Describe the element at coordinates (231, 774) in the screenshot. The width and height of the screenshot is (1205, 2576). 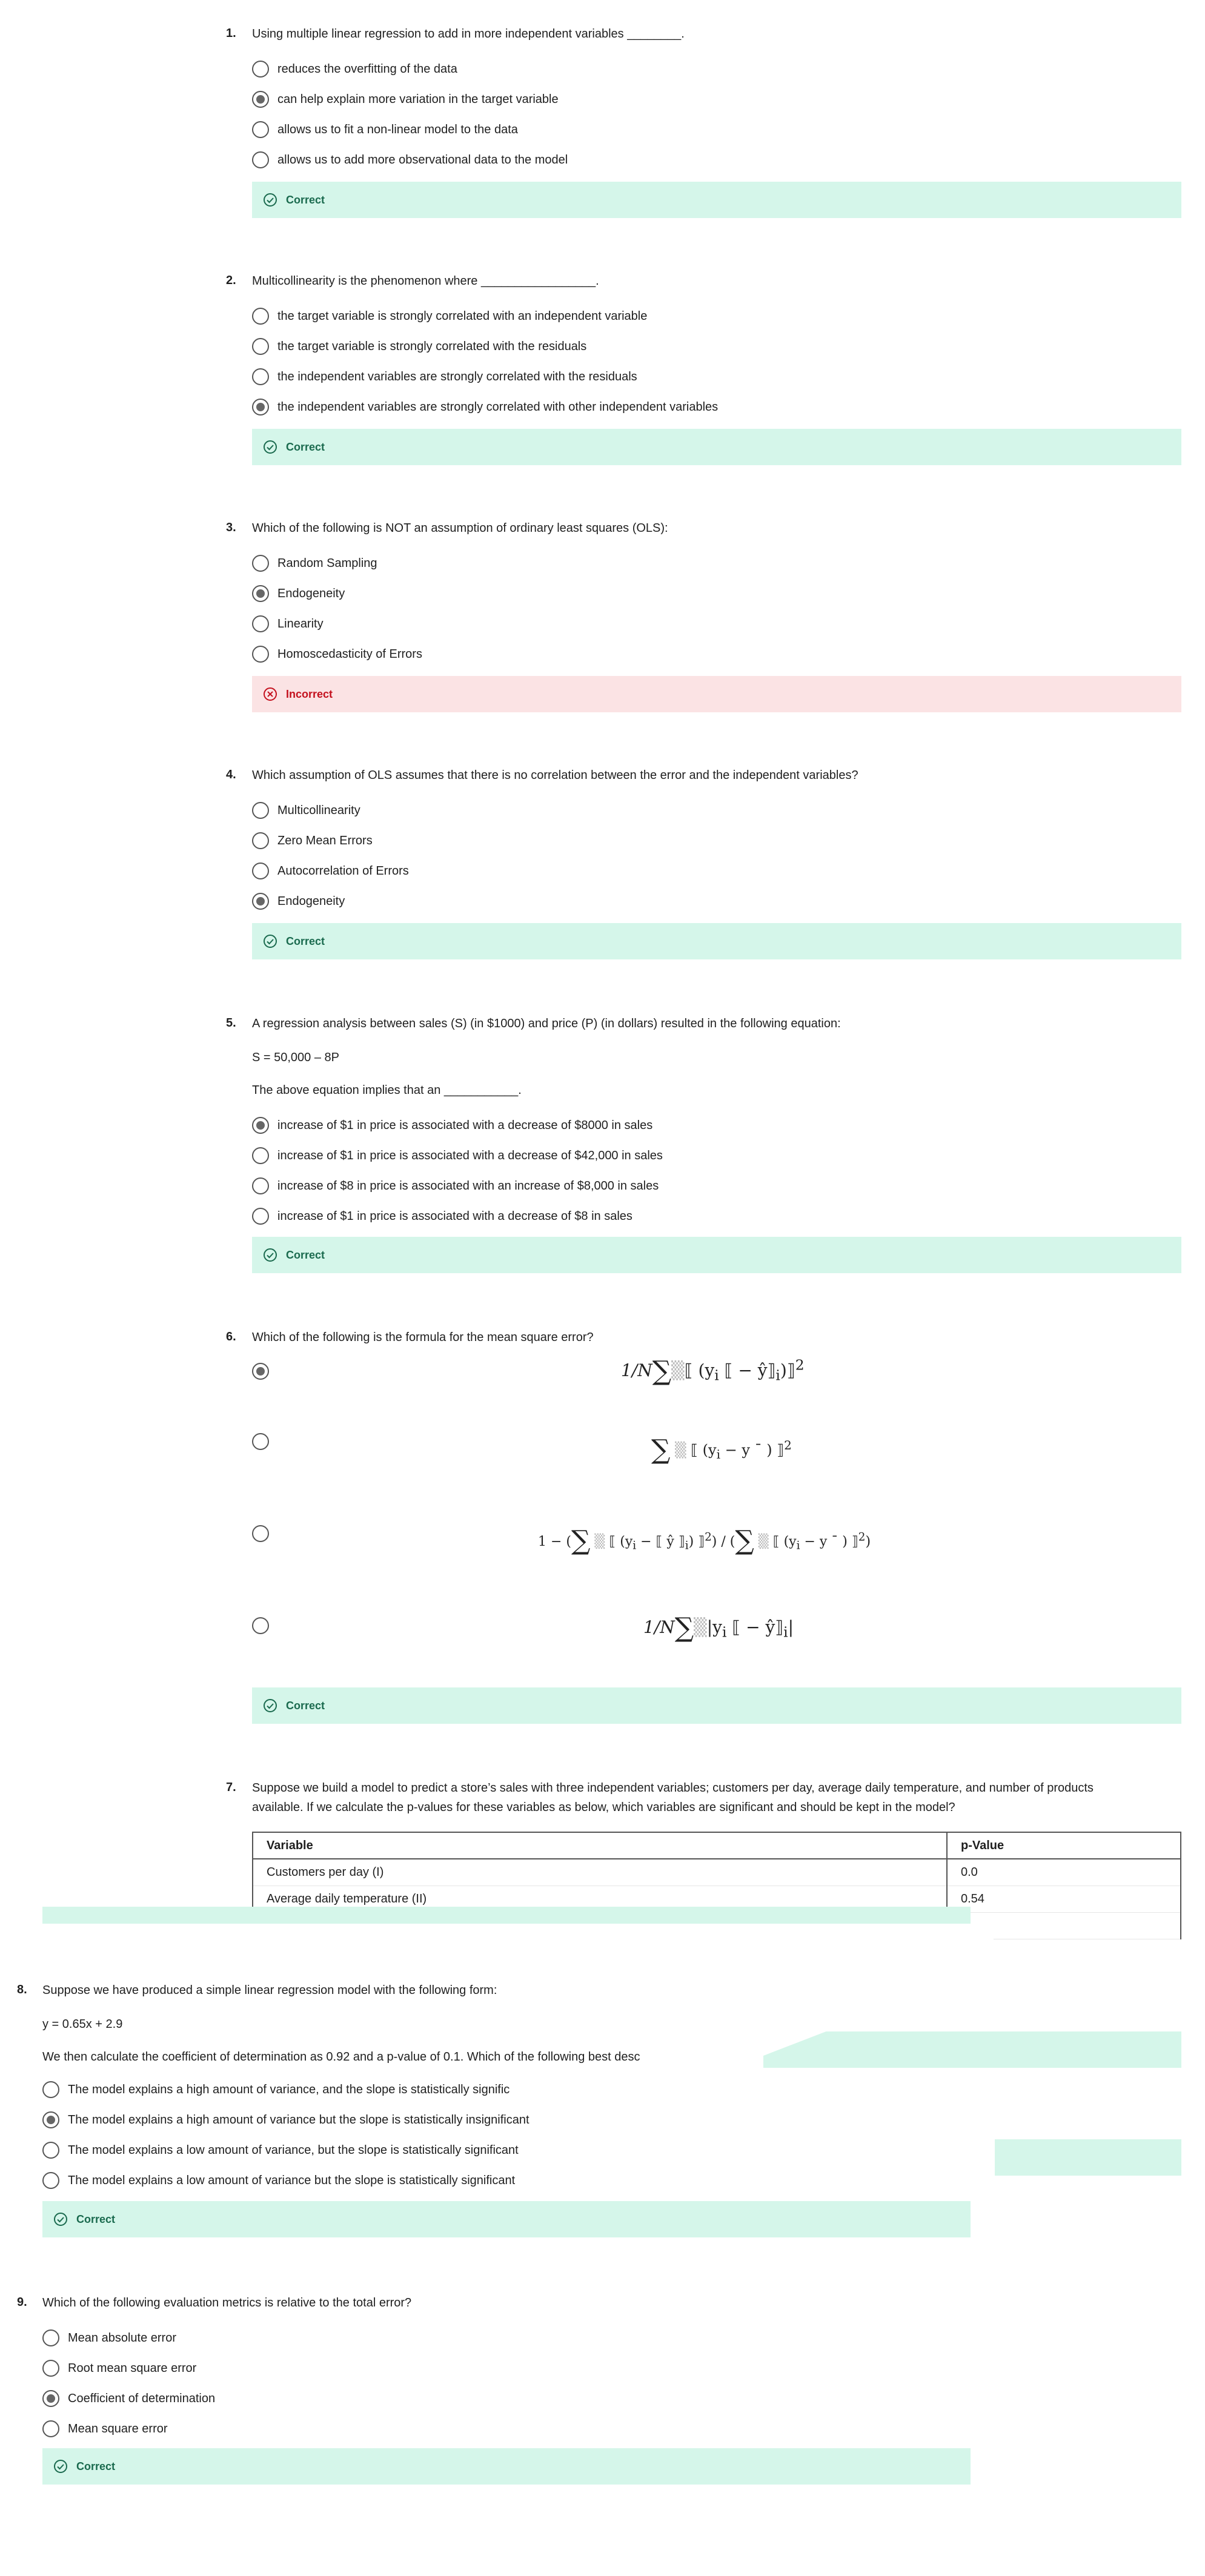
I see `question-4-number: 4.` at that location.